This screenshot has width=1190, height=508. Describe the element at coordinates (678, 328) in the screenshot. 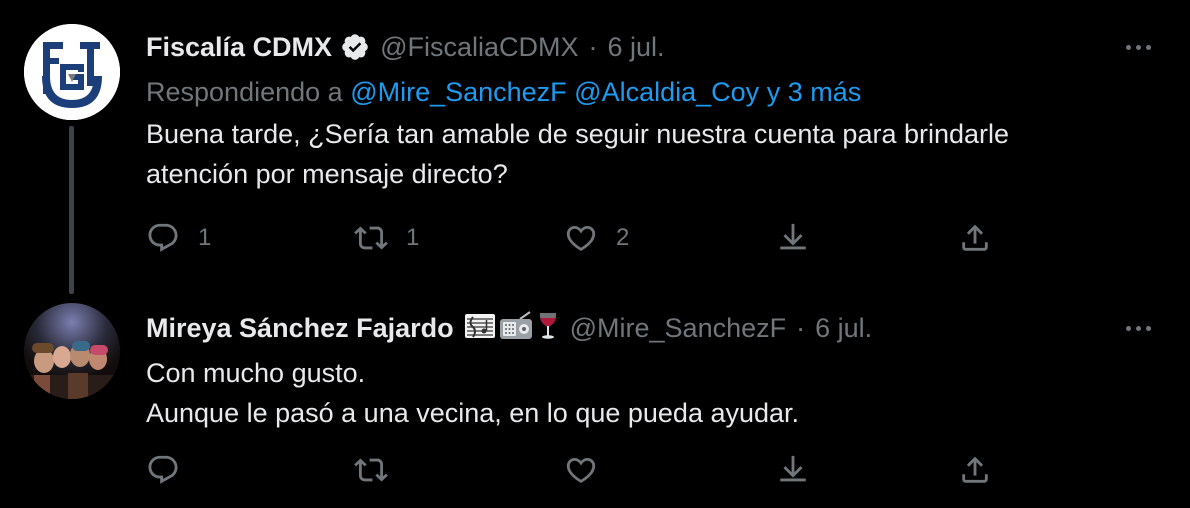

I see `author-handle: @Mire_SanchezF` at that location.